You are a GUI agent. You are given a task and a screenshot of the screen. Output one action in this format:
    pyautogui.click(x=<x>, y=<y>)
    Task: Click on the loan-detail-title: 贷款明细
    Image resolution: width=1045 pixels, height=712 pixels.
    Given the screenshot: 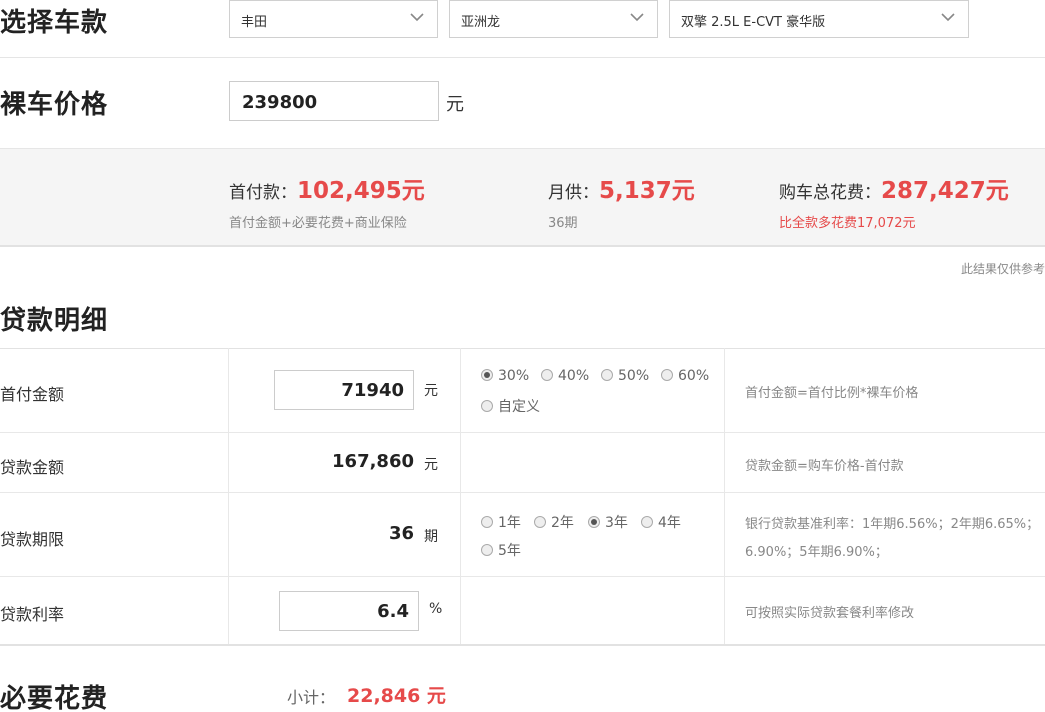 What is the action you would take?
    pyautogui.click(x=54, y=321)
    